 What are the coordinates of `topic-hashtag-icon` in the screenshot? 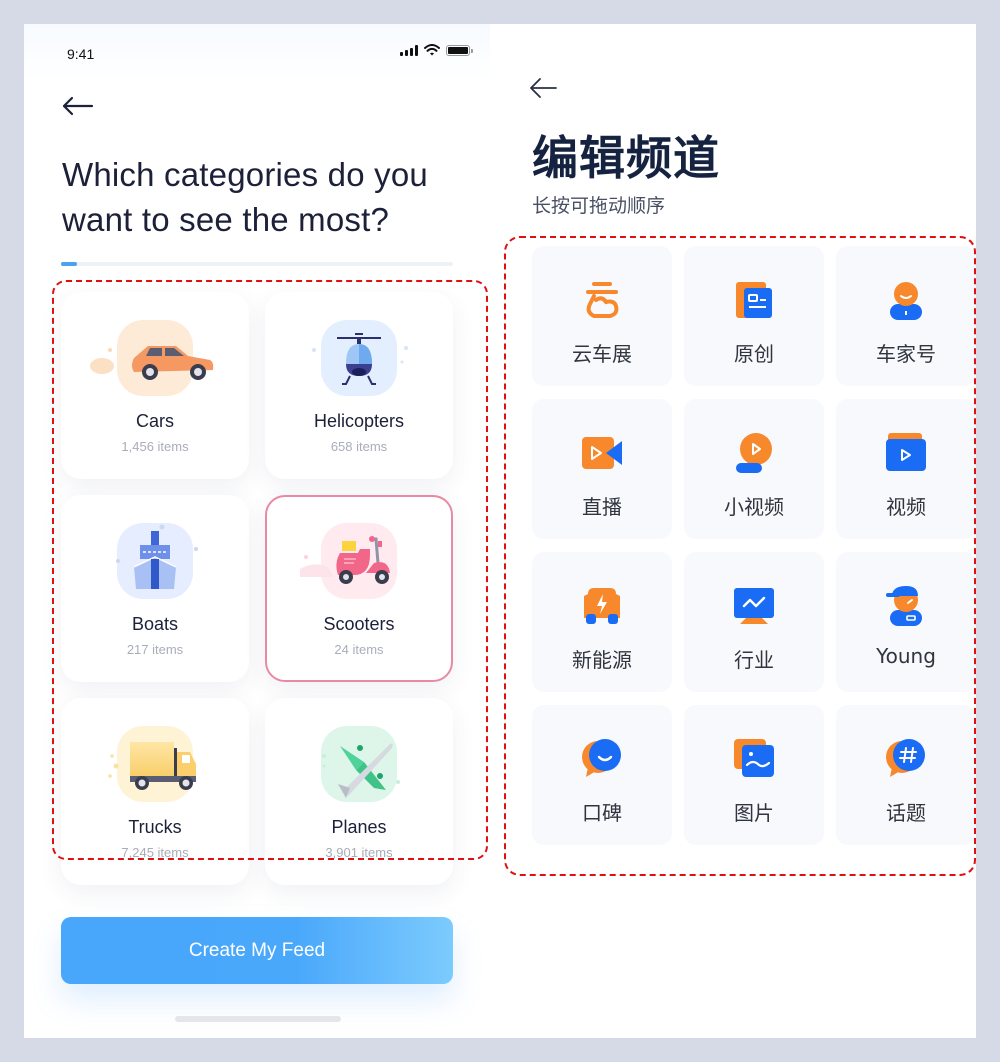 It's located at (905, 758).